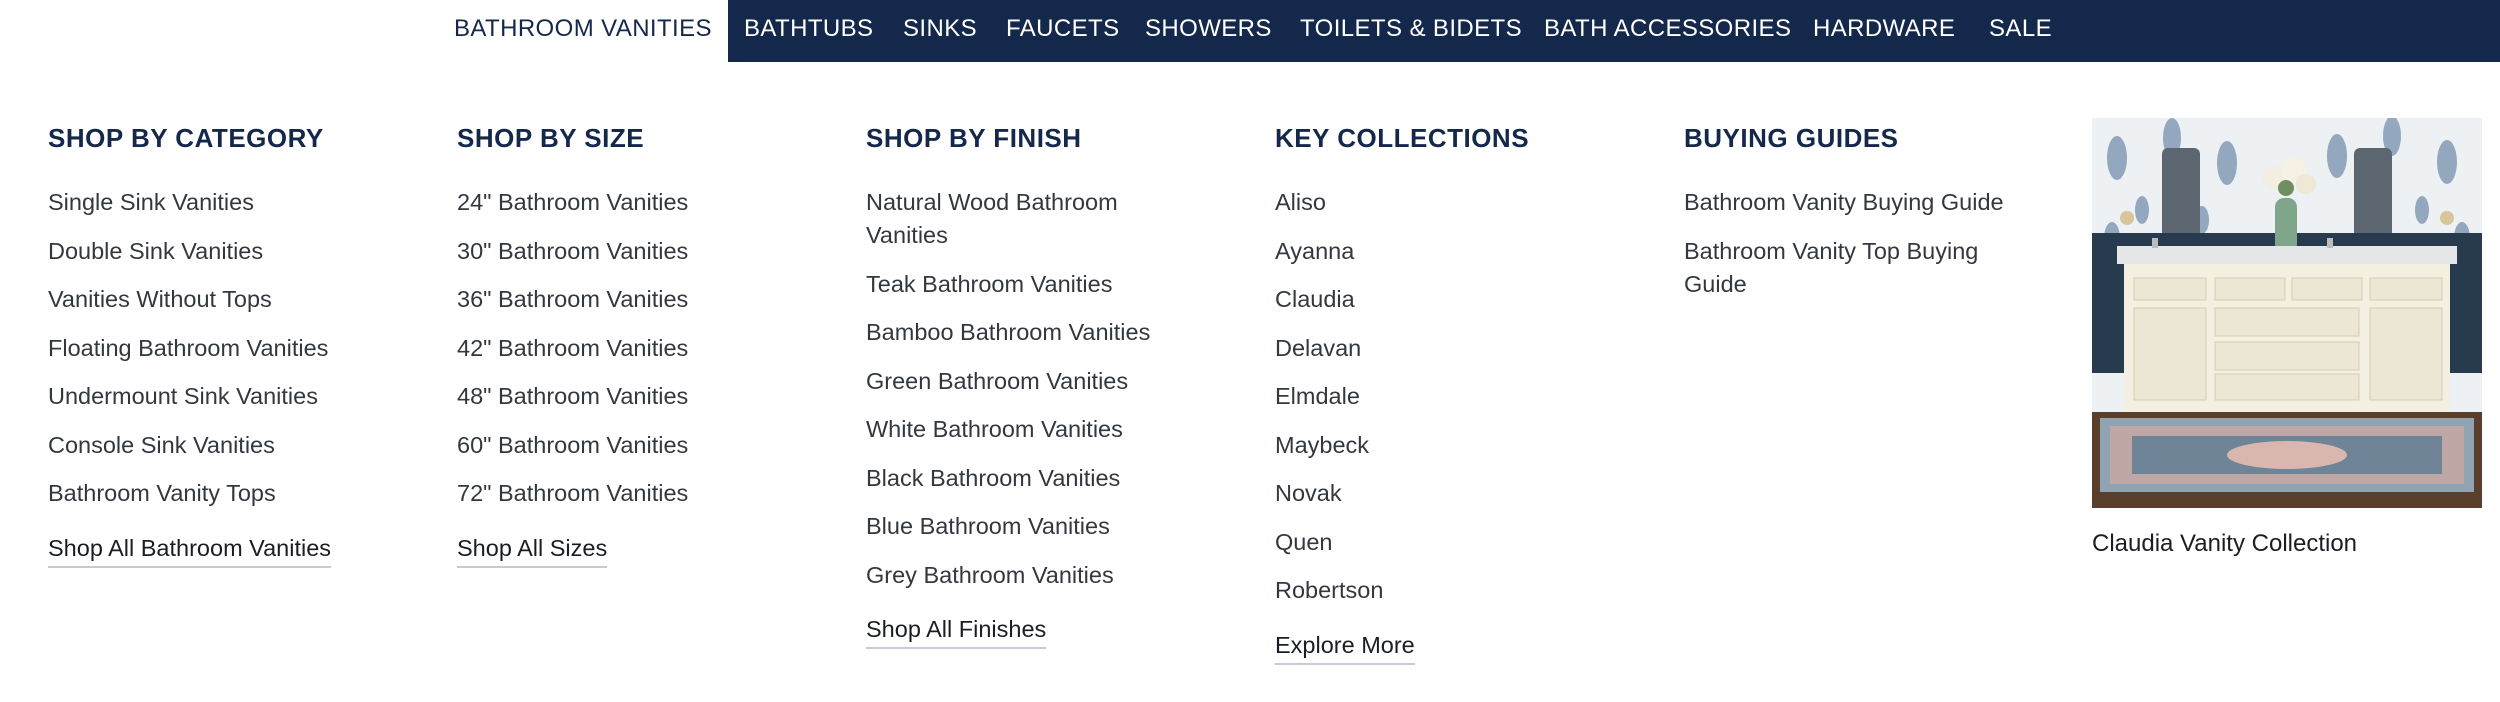 Image resolution: width=2500 pixels, height=702 pixels. What do you see at coordinates (1056, 332) in the screenshot?
I see `menu-link: Bamboo Bathroom Vanities` at bounding box center [1056, 332].